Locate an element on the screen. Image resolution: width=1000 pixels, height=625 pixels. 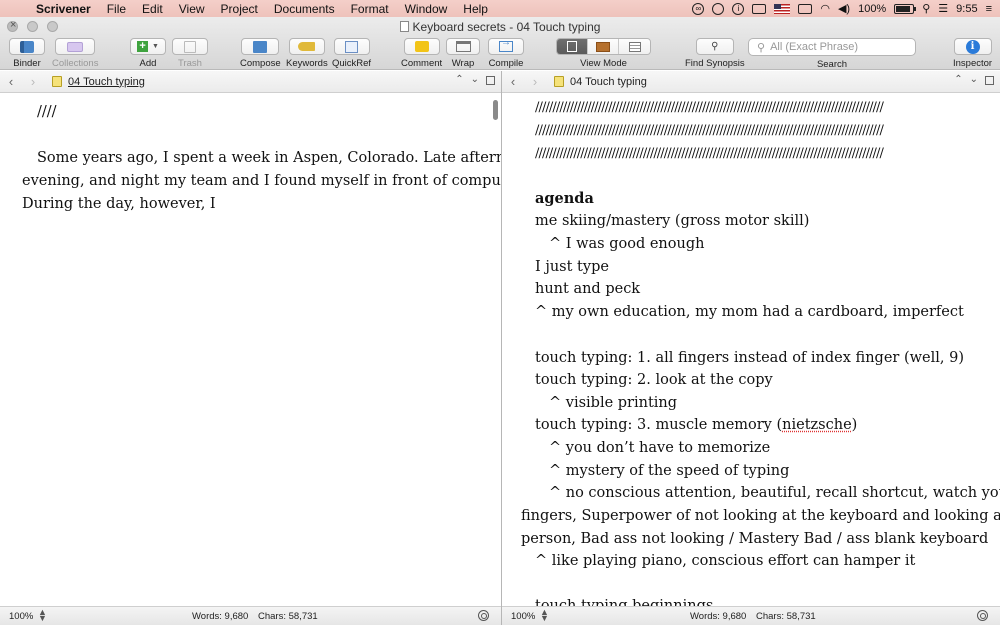
comment-button is located at coordinates (421, 46).